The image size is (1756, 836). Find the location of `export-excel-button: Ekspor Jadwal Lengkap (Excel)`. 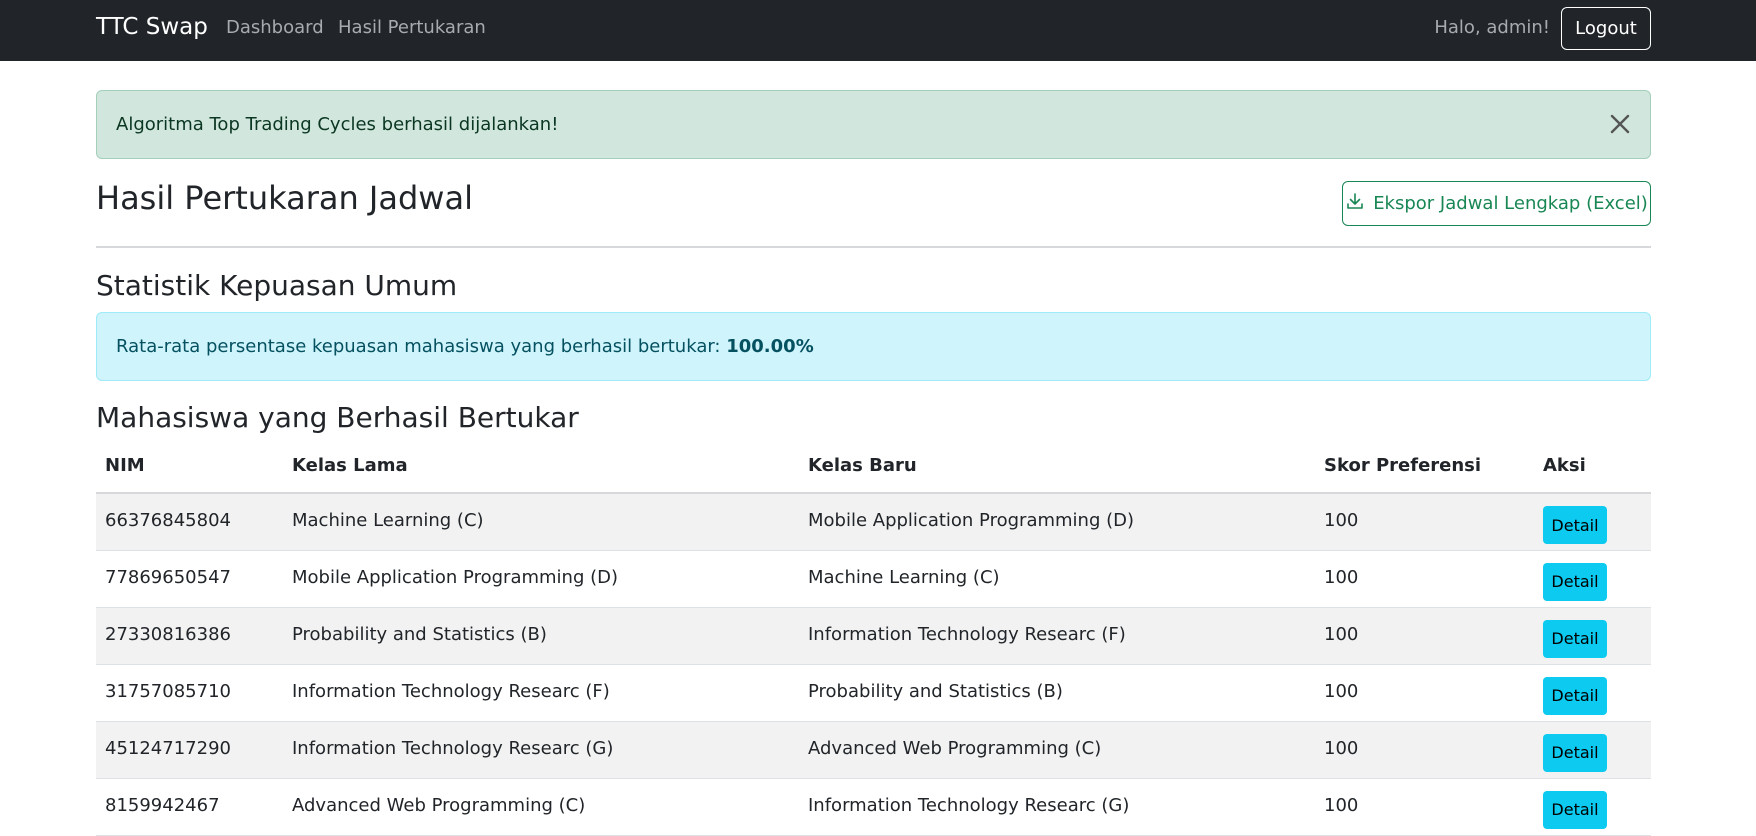

export-excel-button: Ekspor Jadwal Lengkap (Excel) is located at coordinates (1496, 203).